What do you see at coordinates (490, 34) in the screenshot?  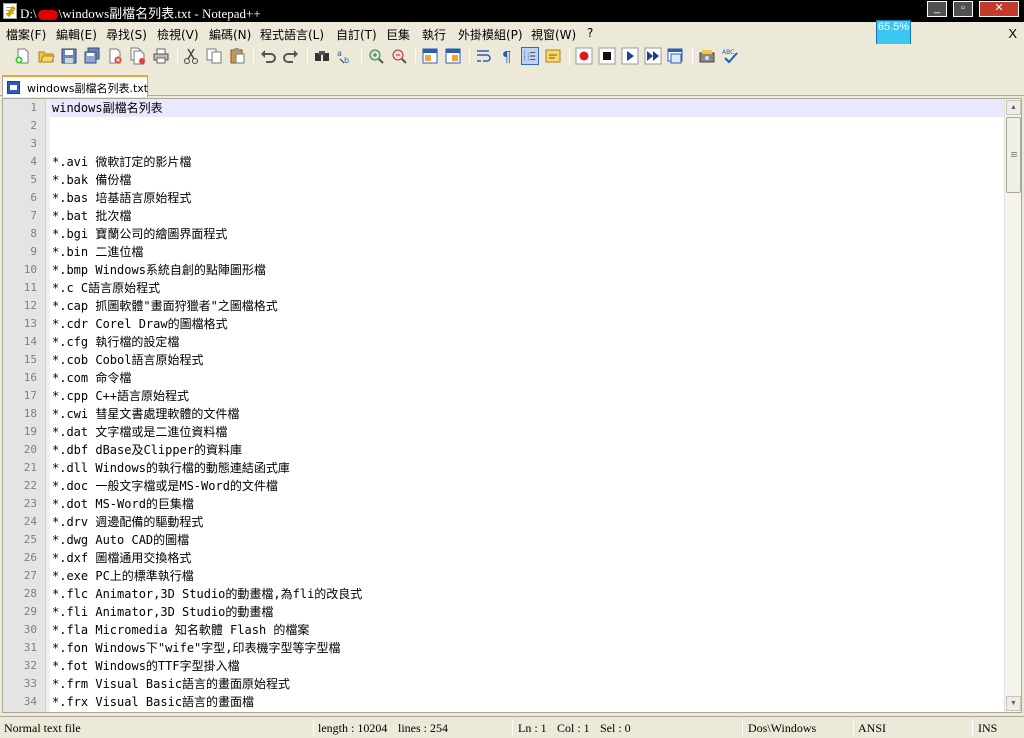 I see `menu-plugins: 外掛模組(P)` at bounding box center [490, 34].